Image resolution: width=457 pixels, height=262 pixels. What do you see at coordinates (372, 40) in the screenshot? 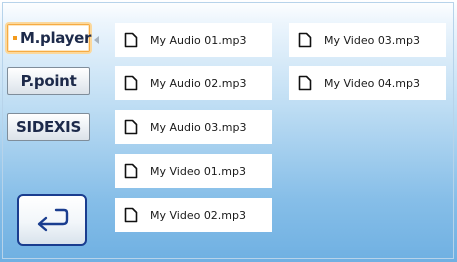
I see `file-name: My Video 03.mp3` at bounding box center [372, 40].